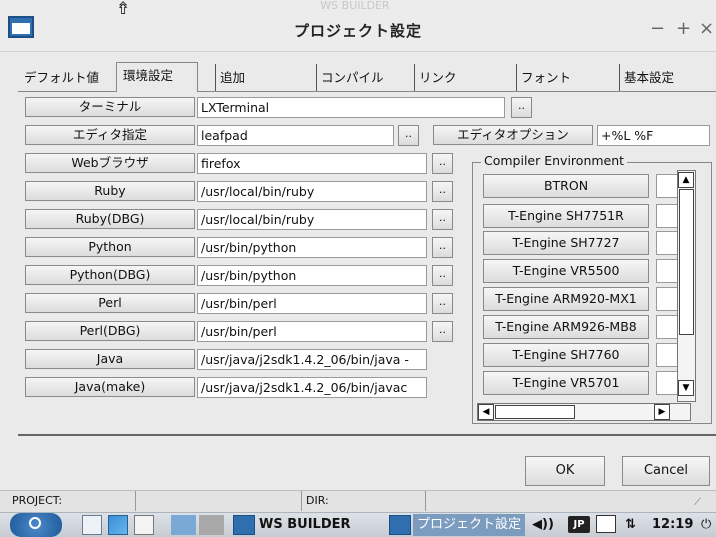 The width and height of the screenshot is (716, 537). Describe the element at coordinates (543, 525) in the screenshot. I see `volume-icon: ◀))` at that location.